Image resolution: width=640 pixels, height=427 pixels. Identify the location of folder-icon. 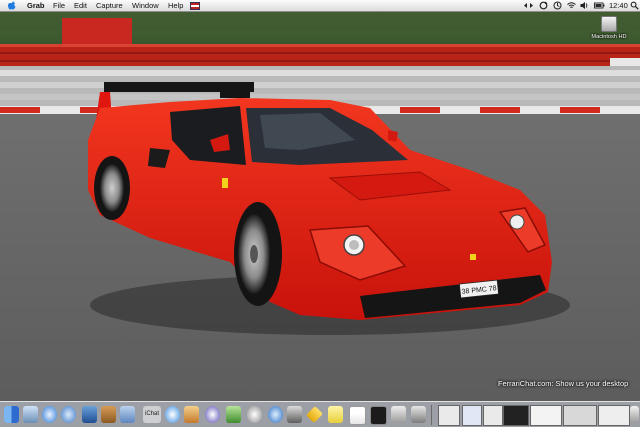
(127, 414).